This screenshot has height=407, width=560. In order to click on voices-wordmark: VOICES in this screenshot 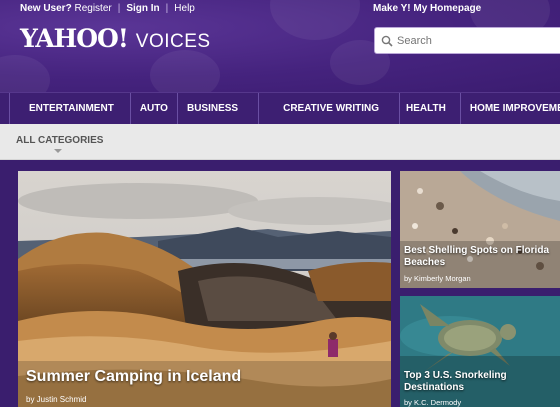, I will do `click(173, 41)`.